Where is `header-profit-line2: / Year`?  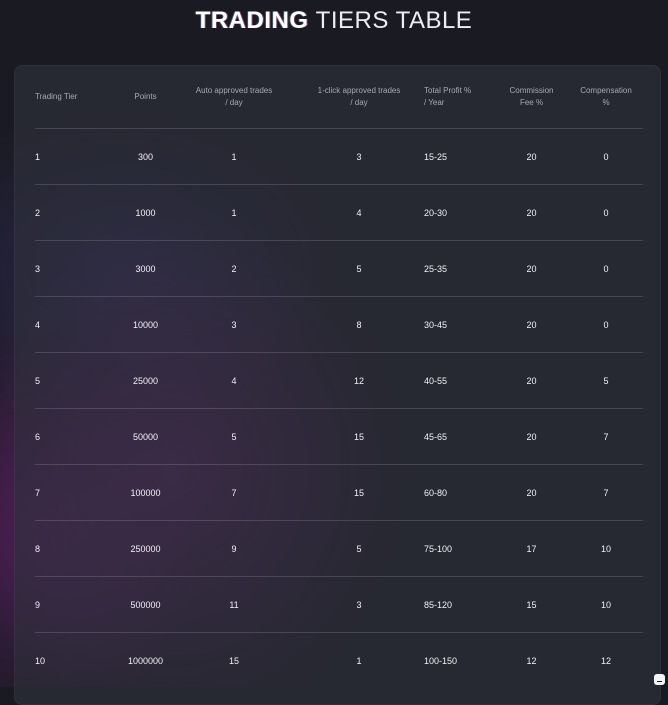 header-profit-line2: / Year is located at coordinates (434, 102).